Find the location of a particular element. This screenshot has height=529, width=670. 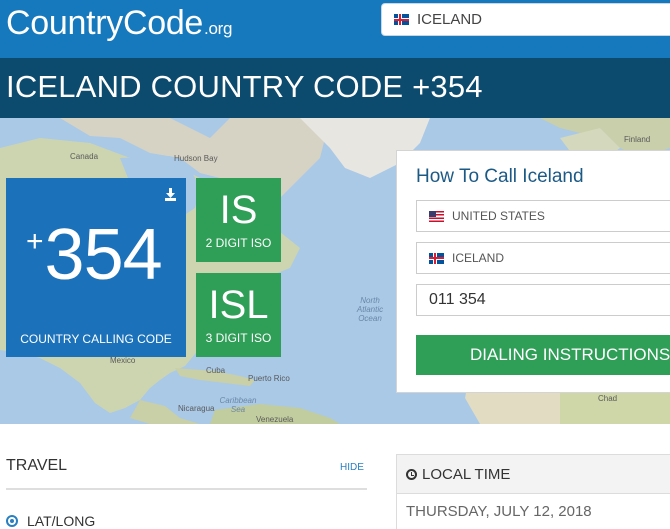

clock-icon is located at coordinates (411, 474).